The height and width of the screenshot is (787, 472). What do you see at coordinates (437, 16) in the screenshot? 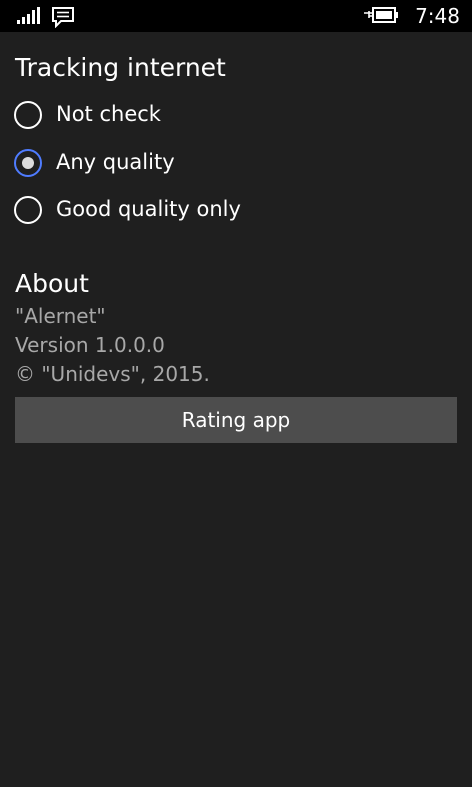
I see `status-time: 7:48` at bounding box center [437, 16].